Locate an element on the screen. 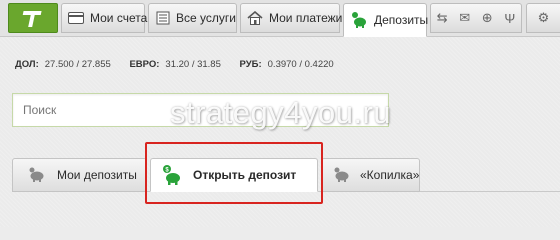  rate-value-eur: 31.20 / 31.85 is located at coordinates (193, 64).